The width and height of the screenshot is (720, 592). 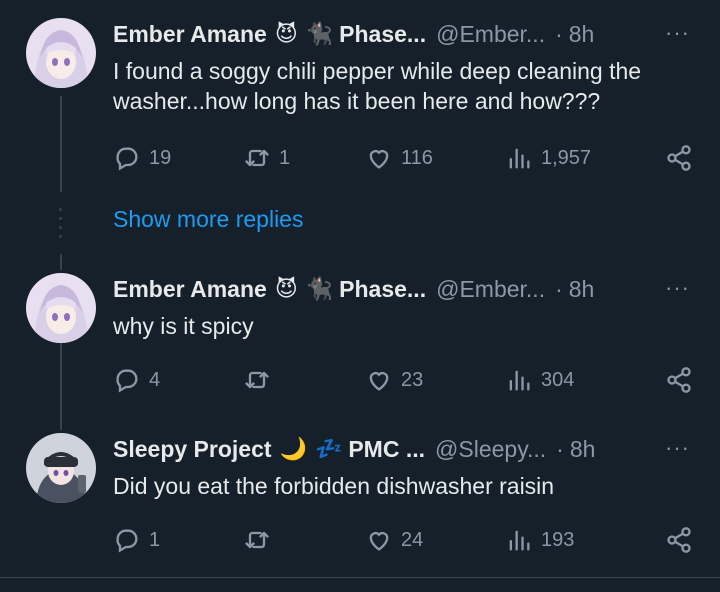 I want to click on retweet-button: 1, so click(x=266, y=158).